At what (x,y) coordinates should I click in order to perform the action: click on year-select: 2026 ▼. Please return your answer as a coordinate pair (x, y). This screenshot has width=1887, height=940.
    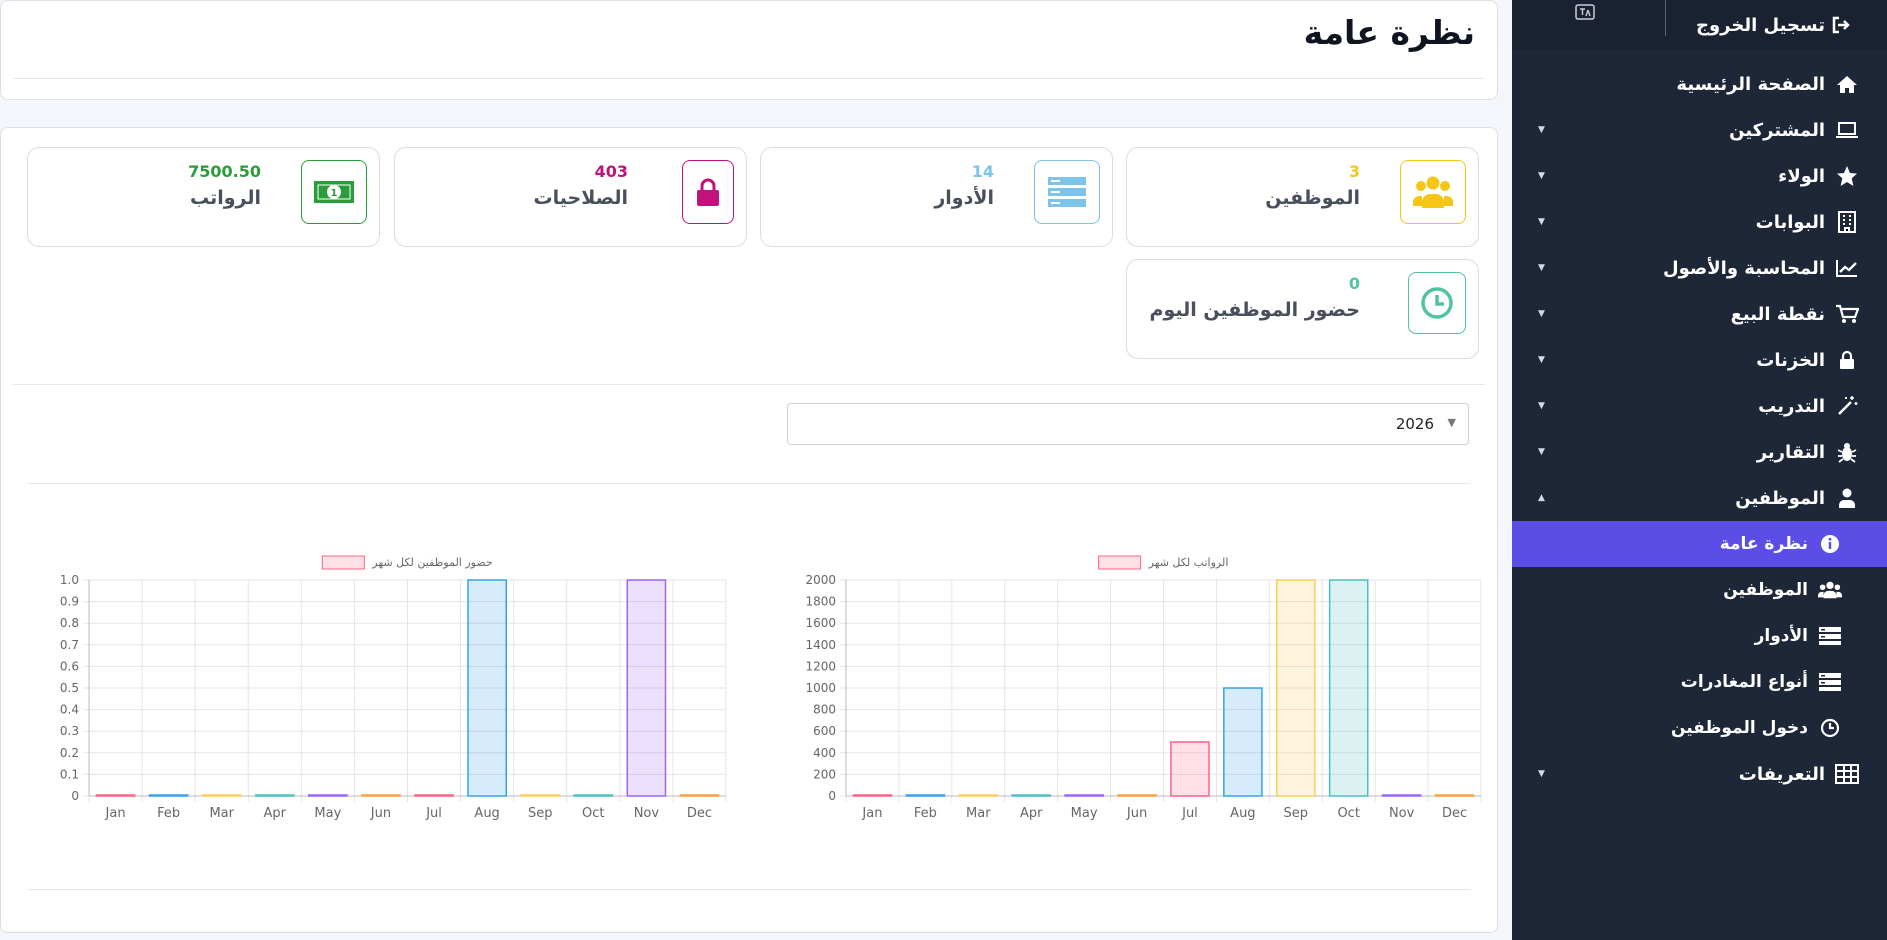
    Looking at the image, I should click on (1128, 424).